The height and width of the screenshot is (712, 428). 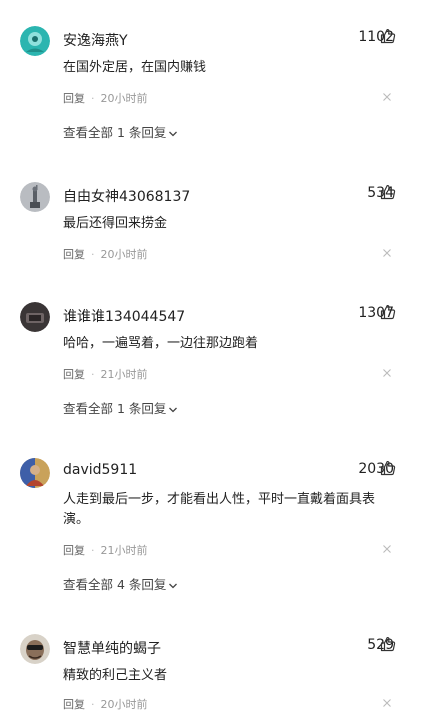 What do you see at coordinates (219, 509) in the screenshot?
I see `comment-text: 人走到最后一步，才能看出人性，平时一直戴着面具表演。` at bounding box center [219, 509].